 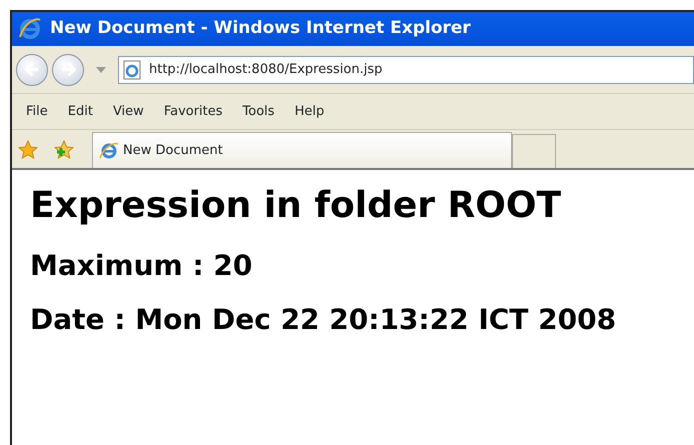 What do you see at coordinates (80, 112) in the screenshot?
I see `menu-item: Edit` at bounding box center [80, 112].